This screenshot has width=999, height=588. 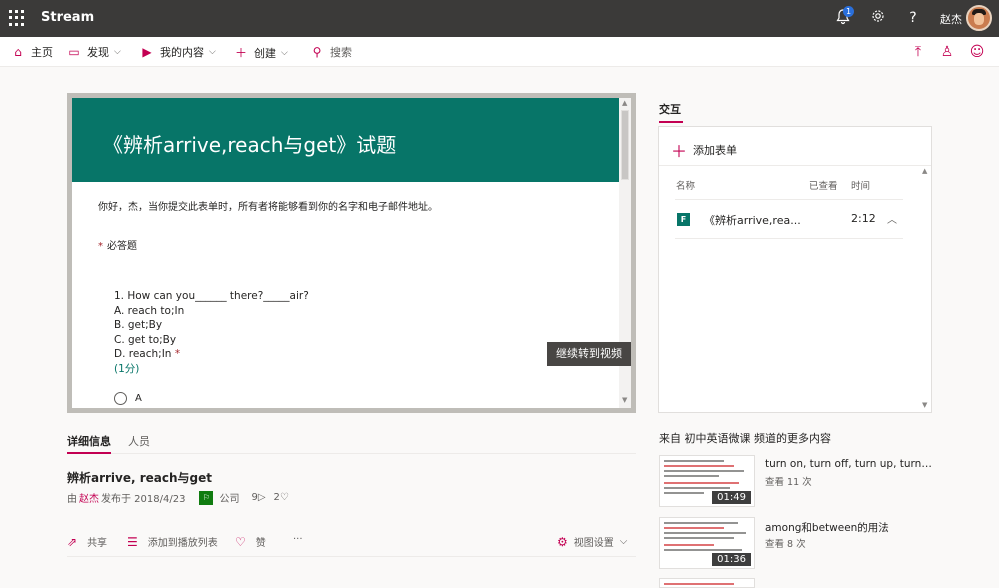 I want to click on answer-option-a: A, so click(x=366, y=398).